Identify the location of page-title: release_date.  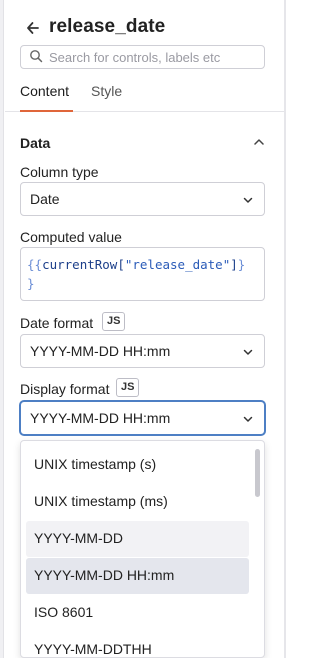
(107, 26).